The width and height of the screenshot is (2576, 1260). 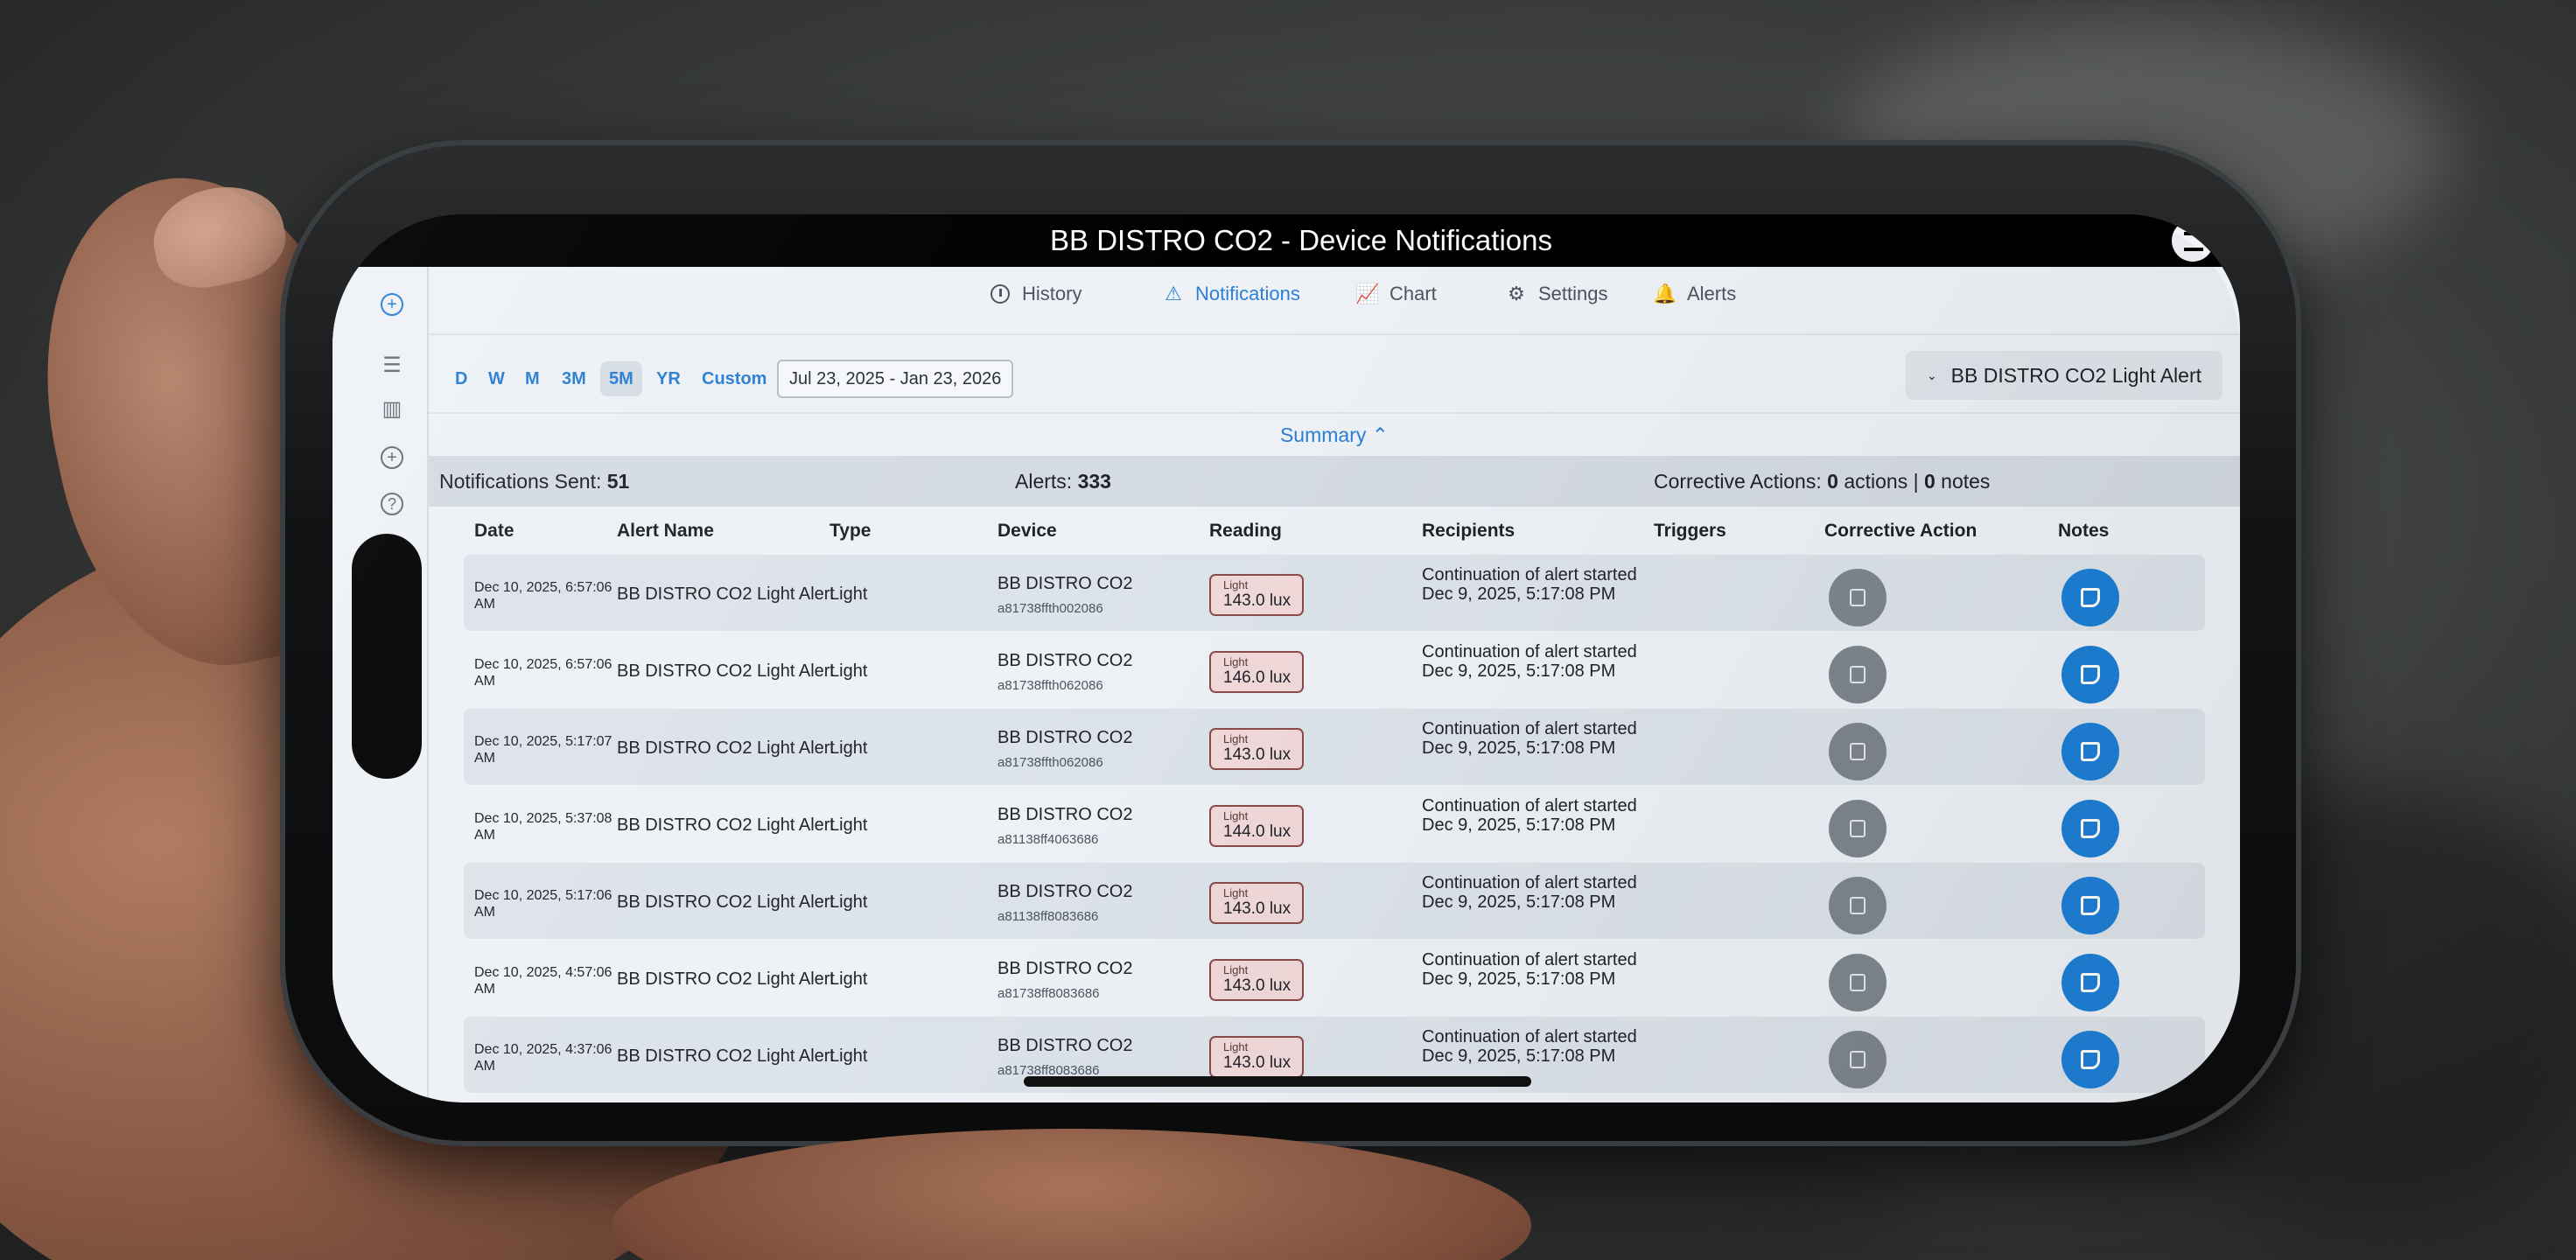 I want to click on book-icon: ▥, so click(x=392, y=409).